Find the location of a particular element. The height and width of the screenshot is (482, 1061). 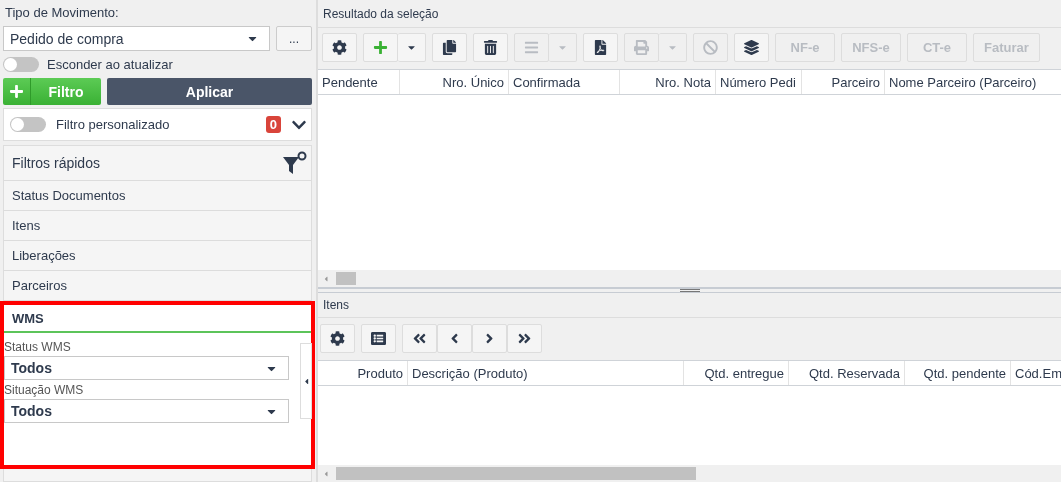

document-blocked-icon is located at coordinates (710, 47).